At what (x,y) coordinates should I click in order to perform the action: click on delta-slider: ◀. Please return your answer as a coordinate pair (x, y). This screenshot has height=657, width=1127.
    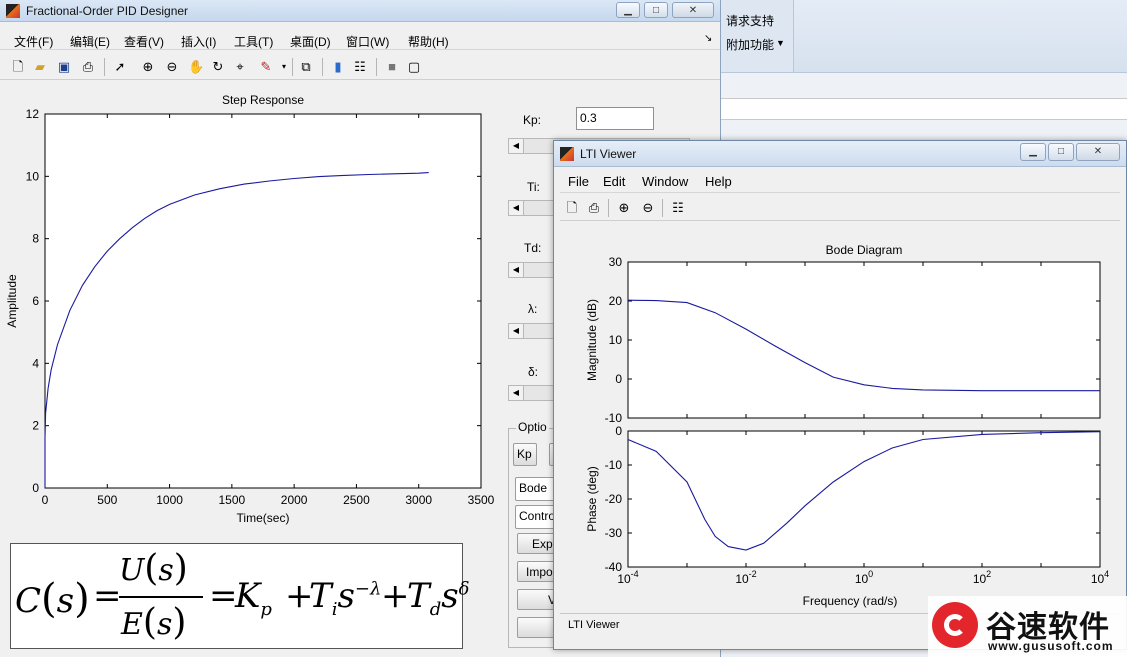
    Looking at the image, I should click on (533, 393).